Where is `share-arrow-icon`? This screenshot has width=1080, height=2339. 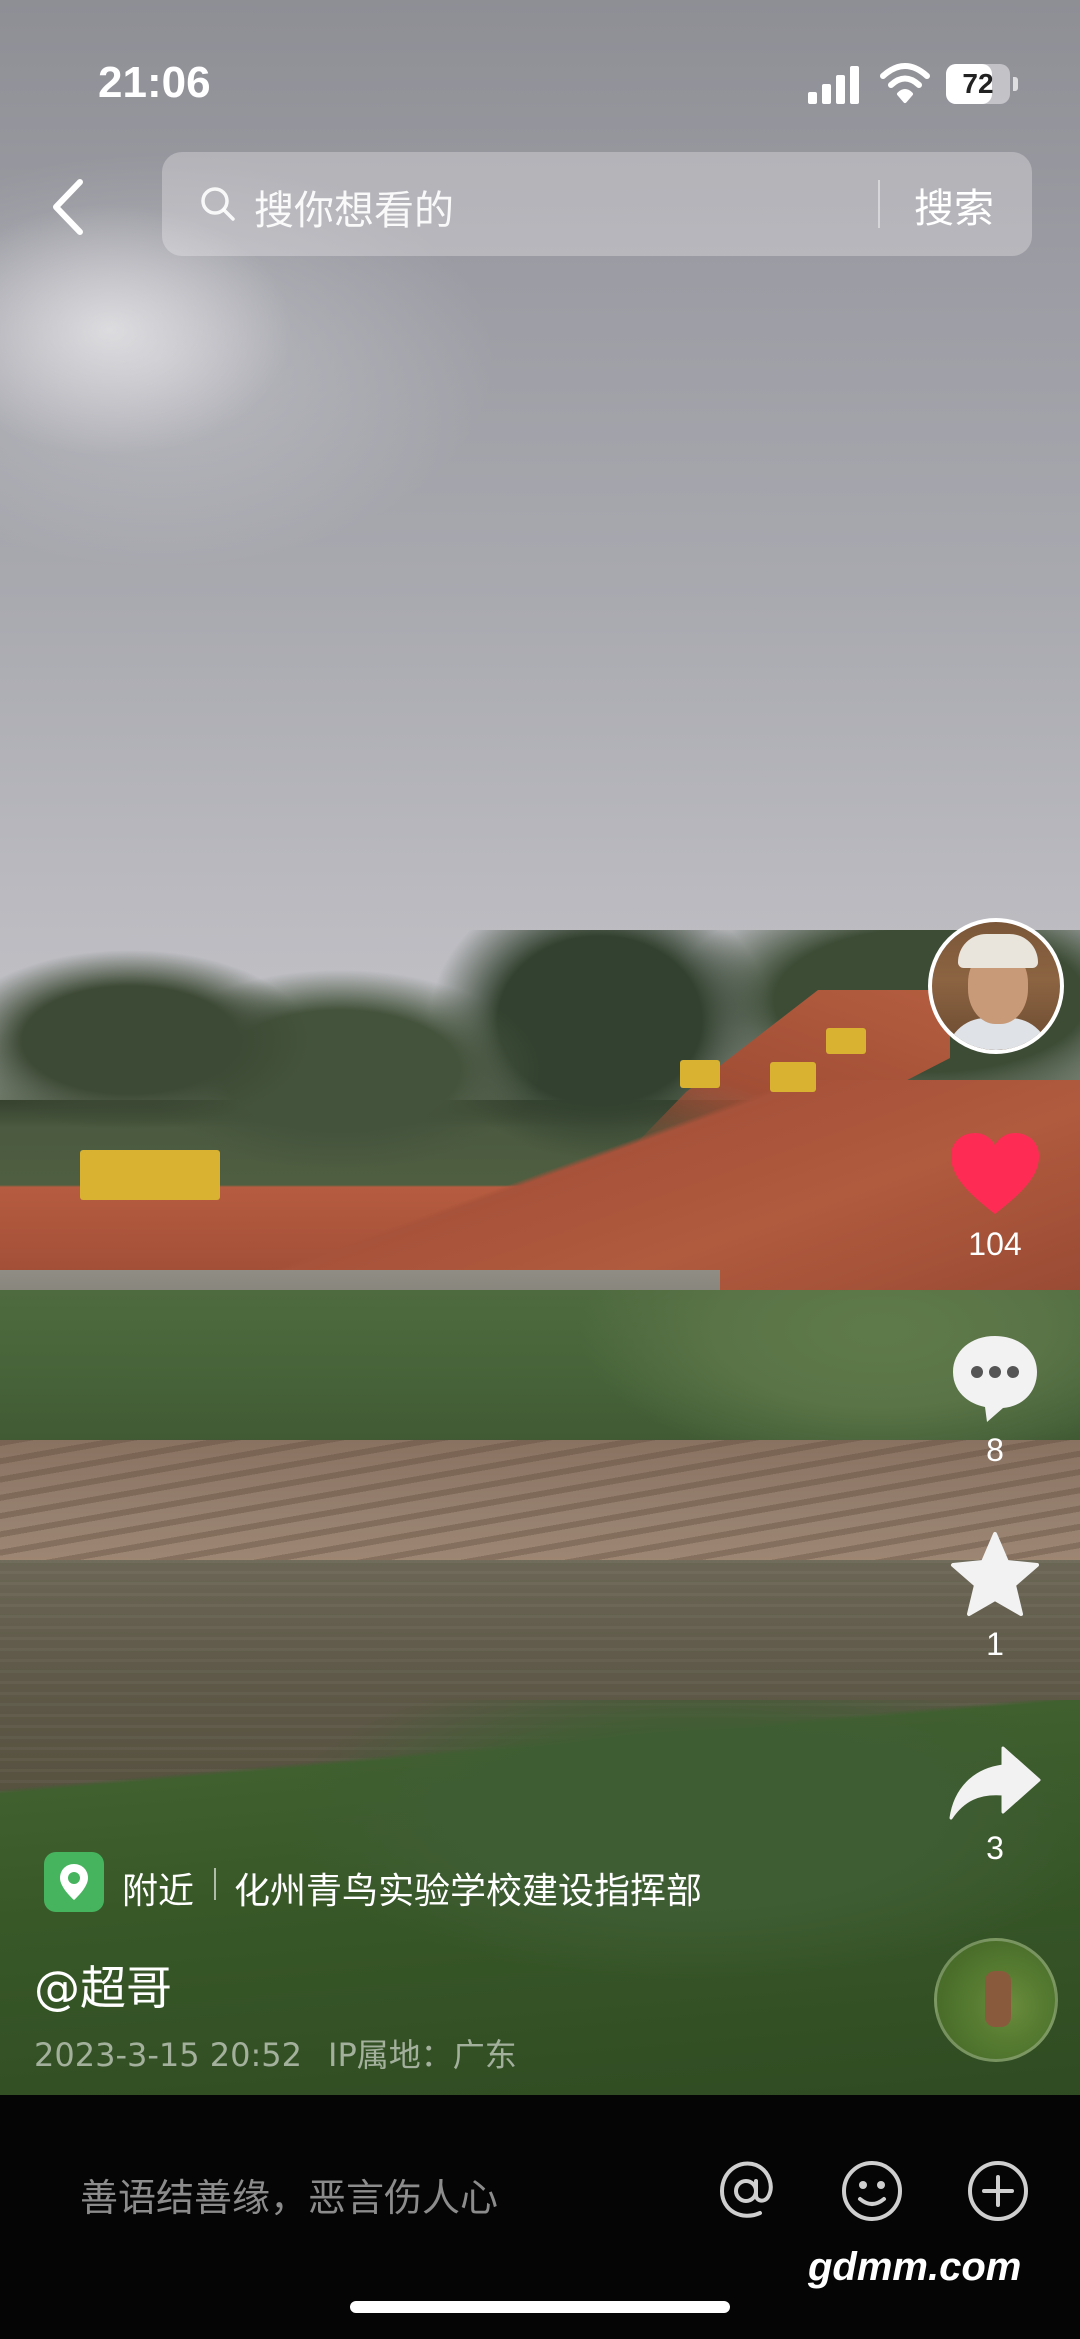
share-arrow-icon is located at coordinates (995, 1783).